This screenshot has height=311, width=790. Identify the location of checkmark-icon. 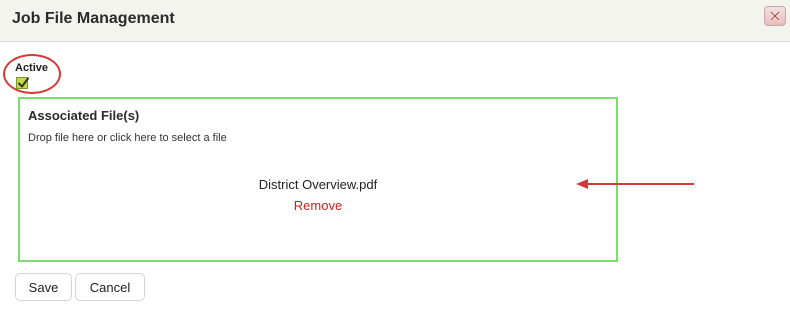
(23, 82).